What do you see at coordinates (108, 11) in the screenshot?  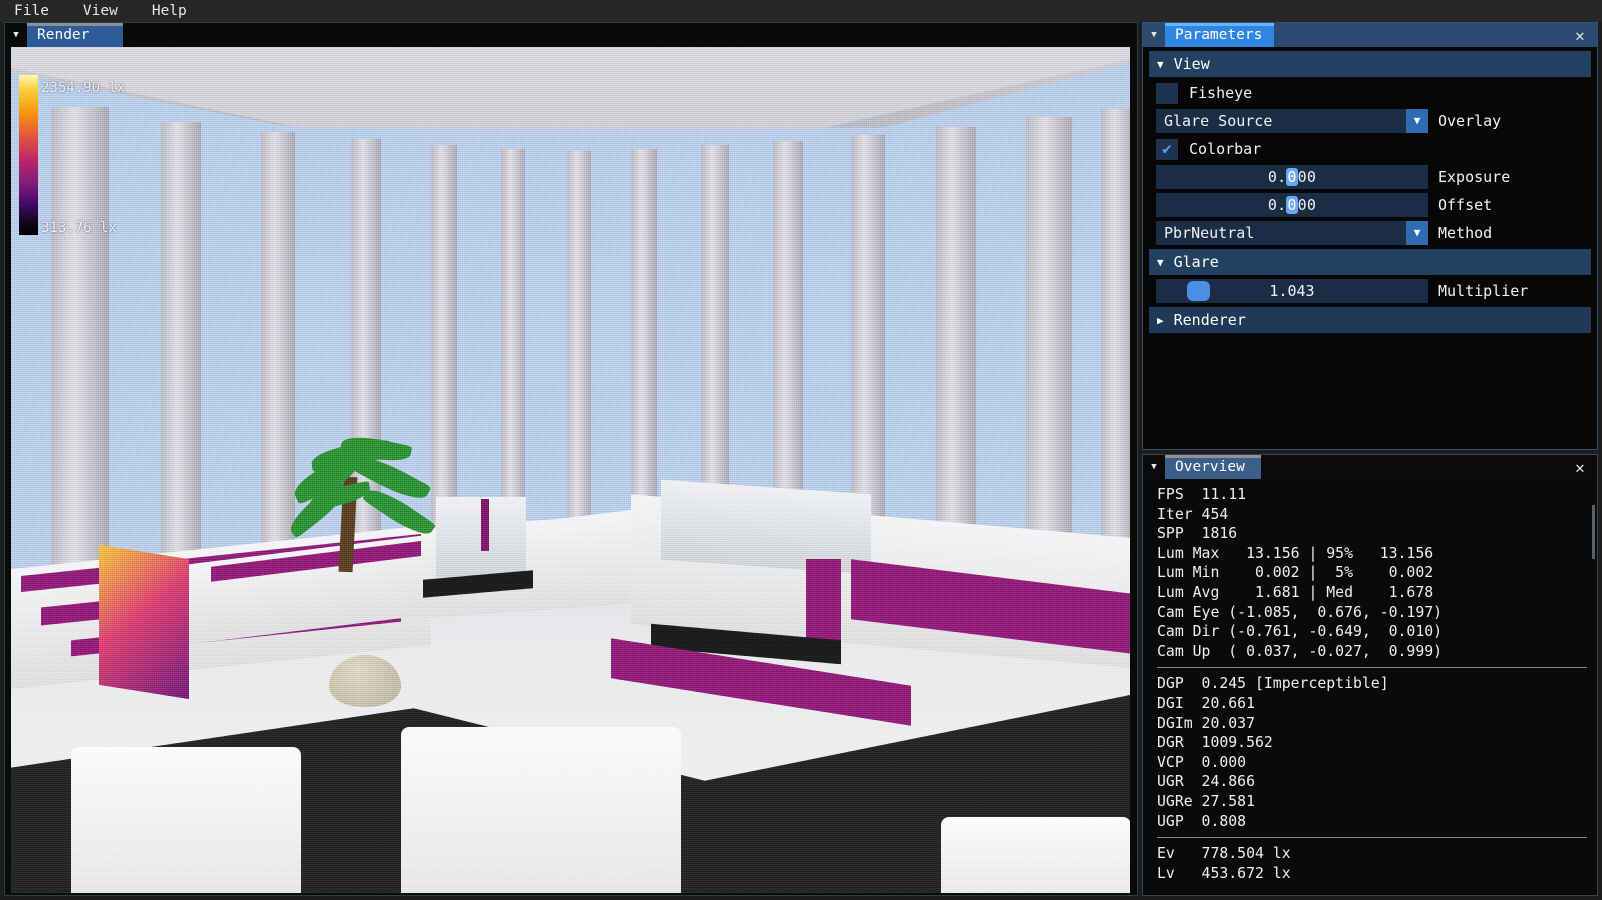 I see `menu-view: View` at bounding box center [108, 11].